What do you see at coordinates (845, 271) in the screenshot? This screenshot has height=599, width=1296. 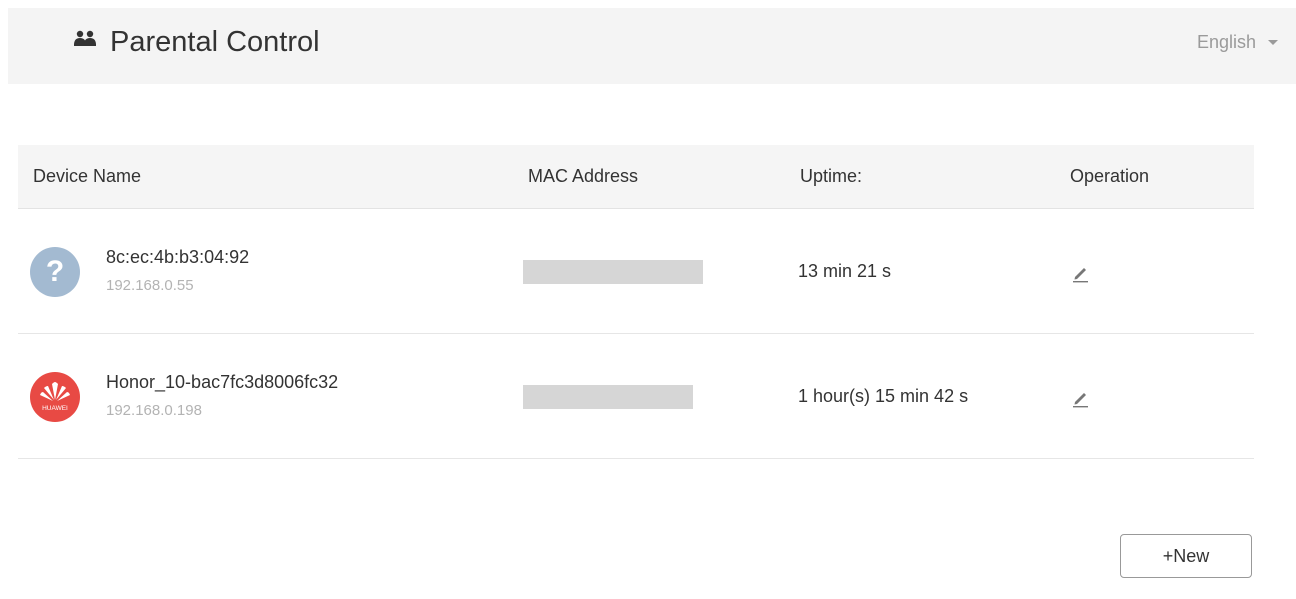 I see `device-uptime: 13 min 21 s` at bounding box center [845, 271].